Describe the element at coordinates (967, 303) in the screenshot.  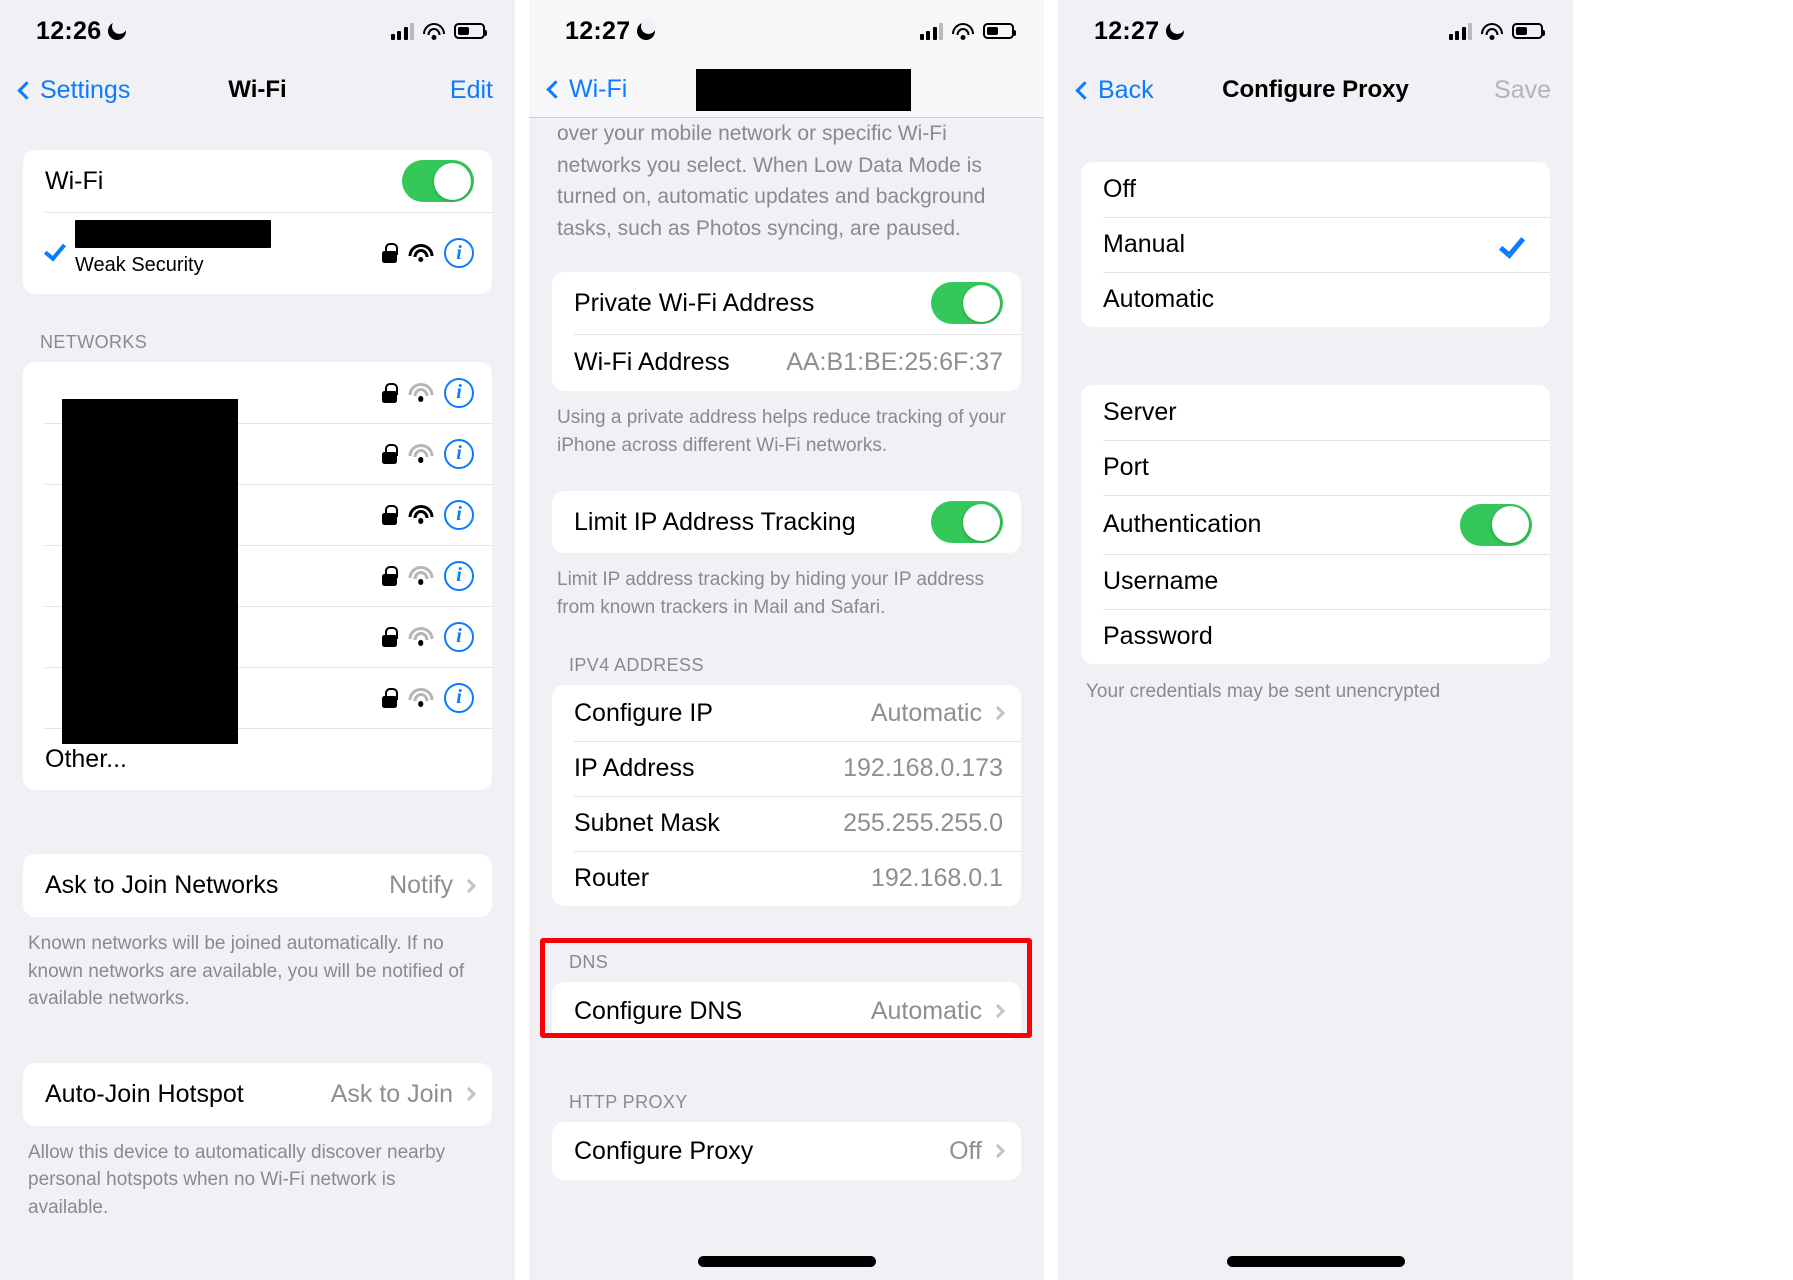
I see `private-wifi-address-toggle` at that location.